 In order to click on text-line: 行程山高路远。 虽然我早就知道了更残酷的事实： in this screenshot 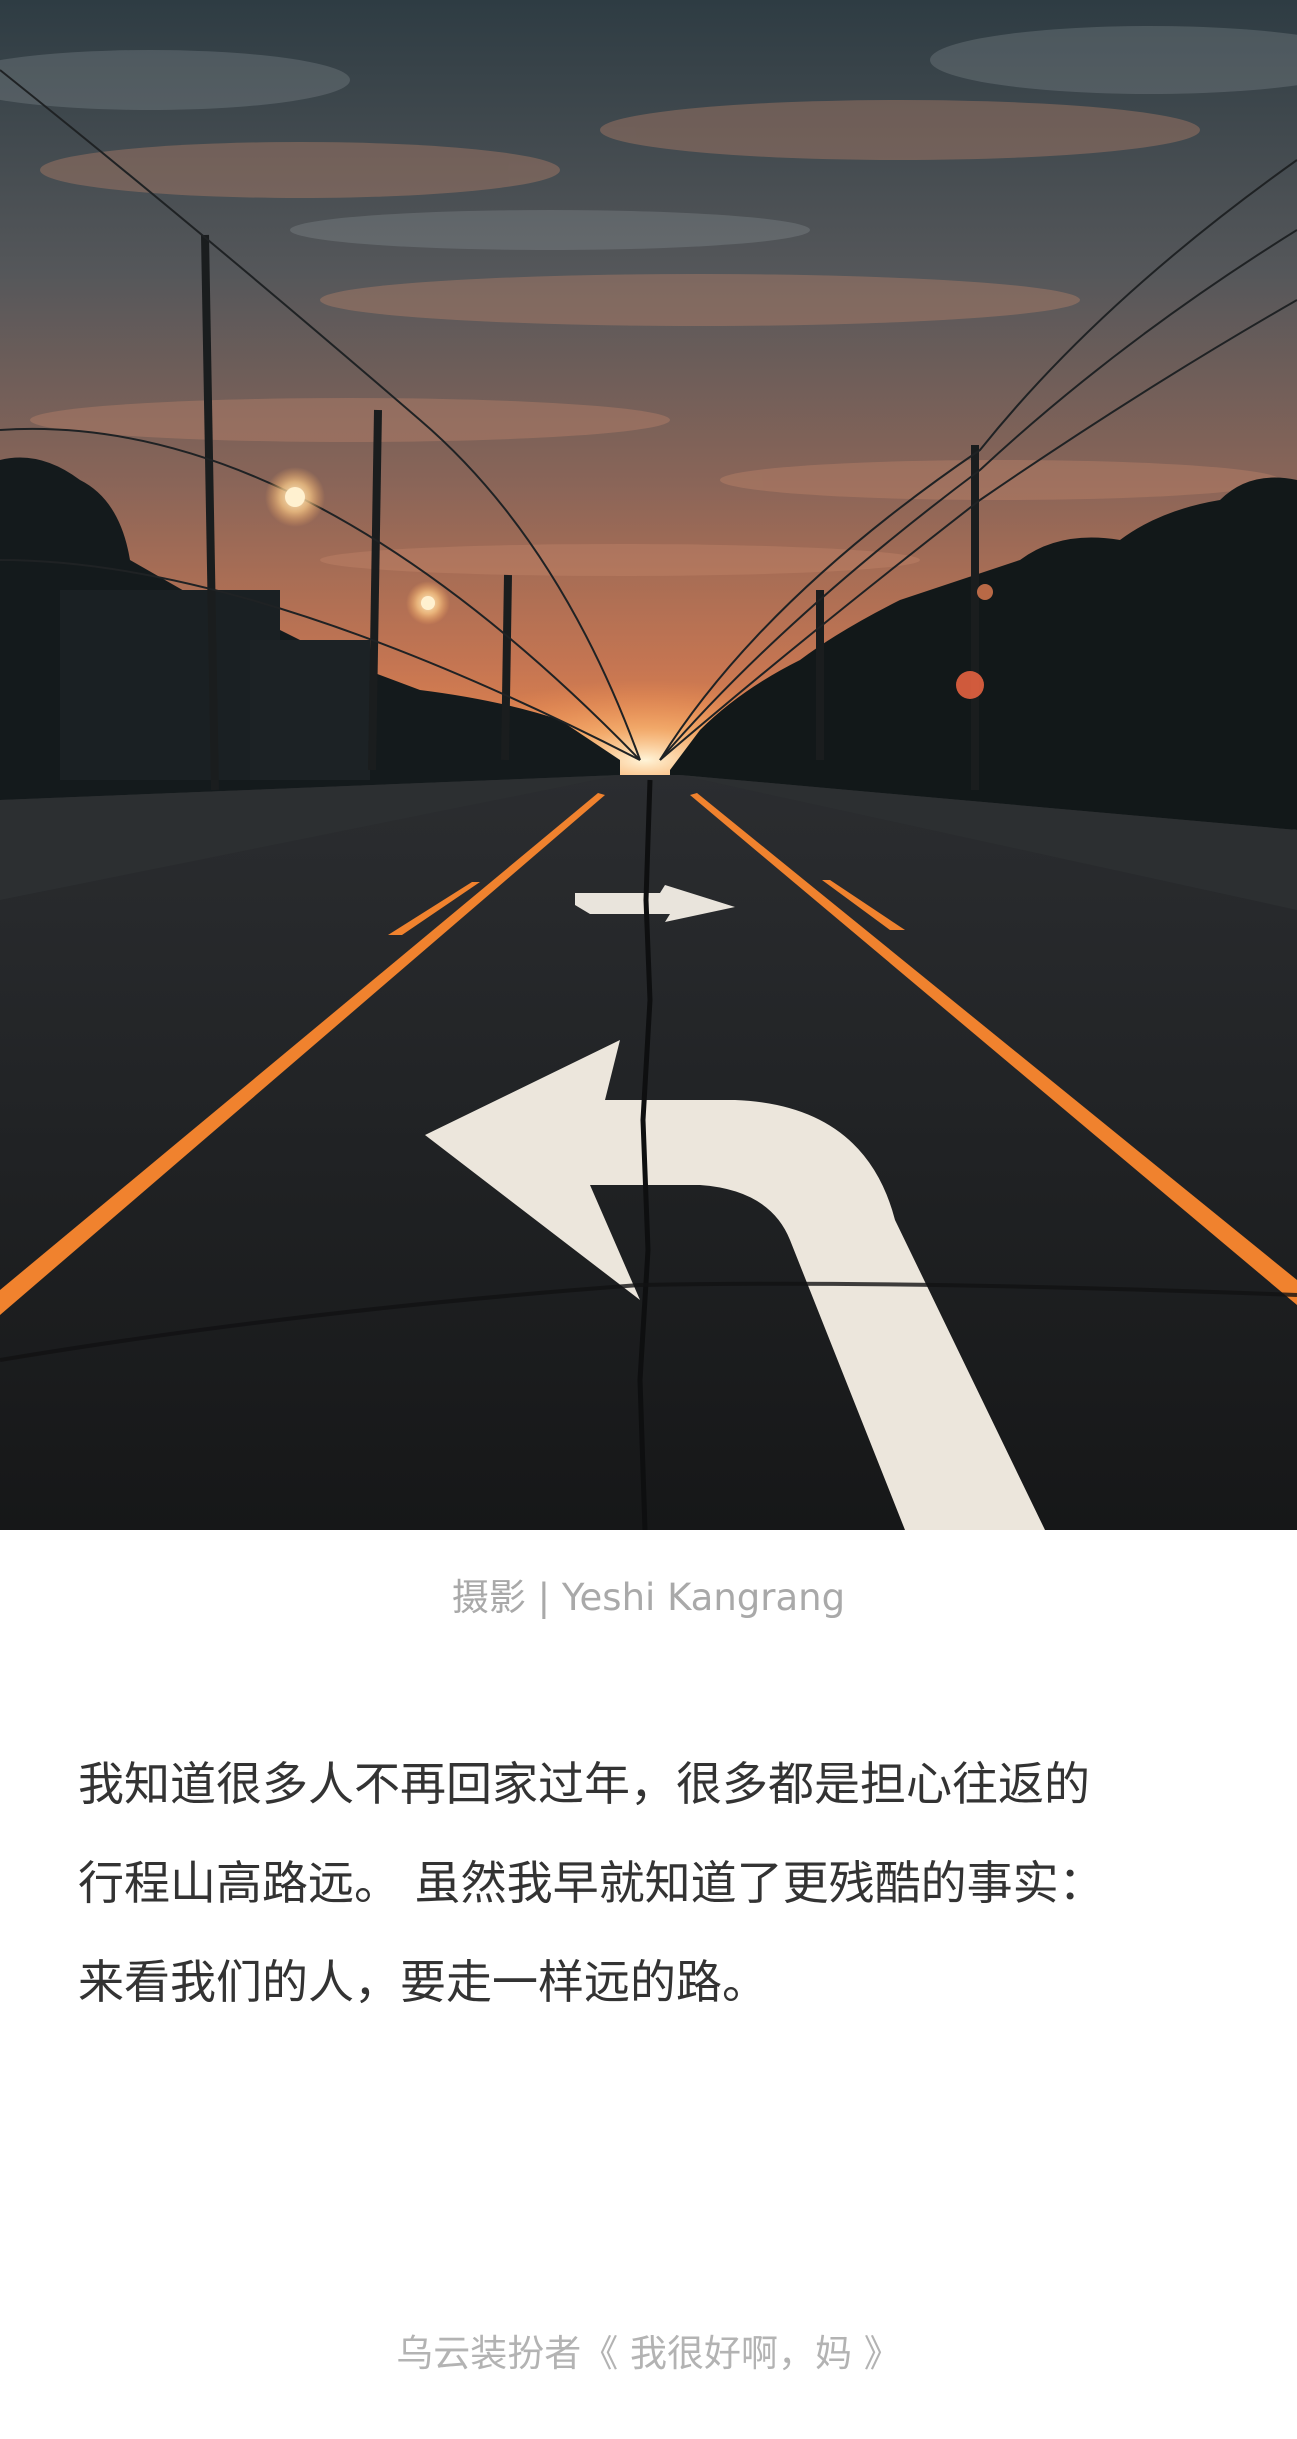, I will do `click(591, 1883)`.